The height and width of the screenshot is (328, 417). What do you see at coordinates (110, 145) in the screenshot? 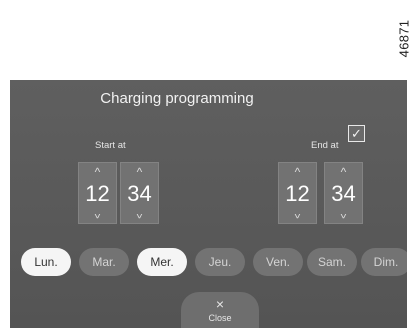
I see `start-at-label: Start at` at bounding box center [110, 145].